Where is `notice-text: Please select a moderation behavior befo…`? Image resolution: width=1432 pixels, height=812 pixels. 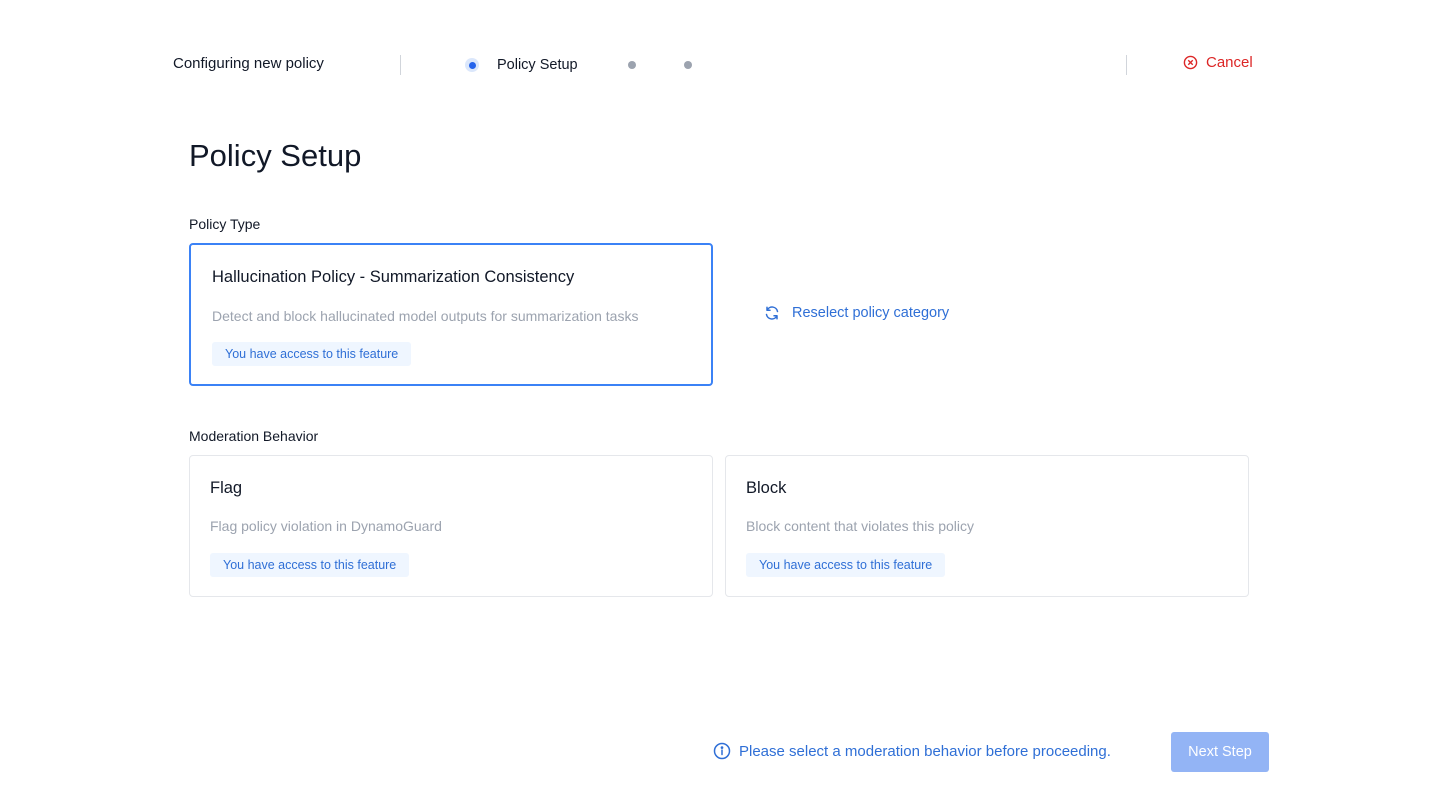 notice-text: Please select a moderation behavior befo… is located at coordinates (925, 751).